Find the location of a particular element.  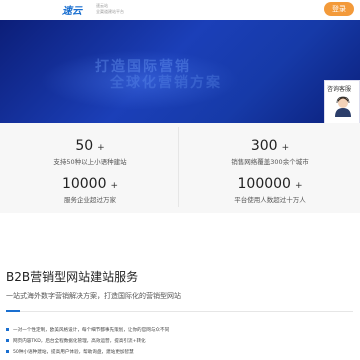

section-title: B2B营销型网站建站服务 is located at coordinates (72, 277).